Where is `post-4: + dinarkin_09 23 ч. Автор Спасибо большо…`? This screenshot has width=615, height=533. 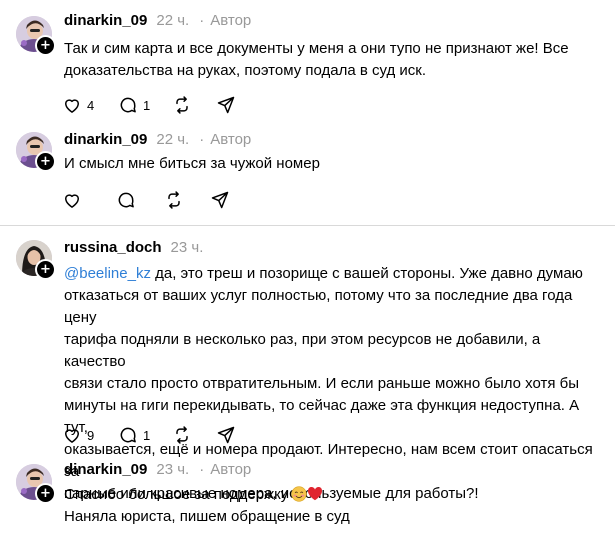
post-4: + dinarkin_09 23 ч. Автор Спасибо большо… is located at coordinates (307, 494).